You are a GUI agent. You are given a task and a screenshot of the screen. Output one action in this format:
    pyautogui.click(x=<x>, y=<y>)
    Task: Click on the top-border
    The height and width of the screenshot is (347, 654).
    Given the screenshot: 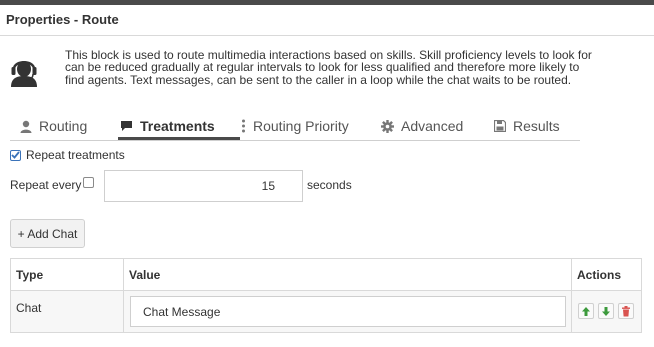 What is the action you would take?
    pyautogui.click(x=327, y=2)
    